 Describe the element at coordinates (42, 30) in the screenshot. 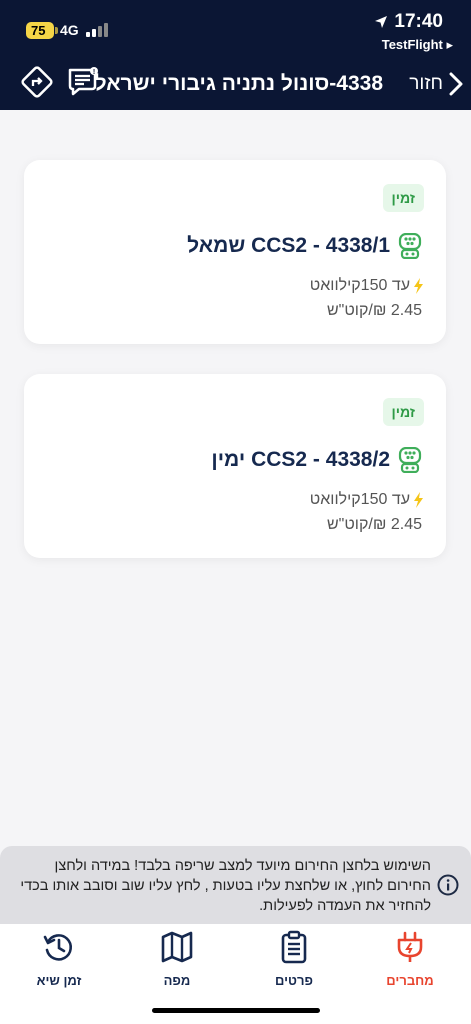

I see `battery-indicator: 75` at that location.